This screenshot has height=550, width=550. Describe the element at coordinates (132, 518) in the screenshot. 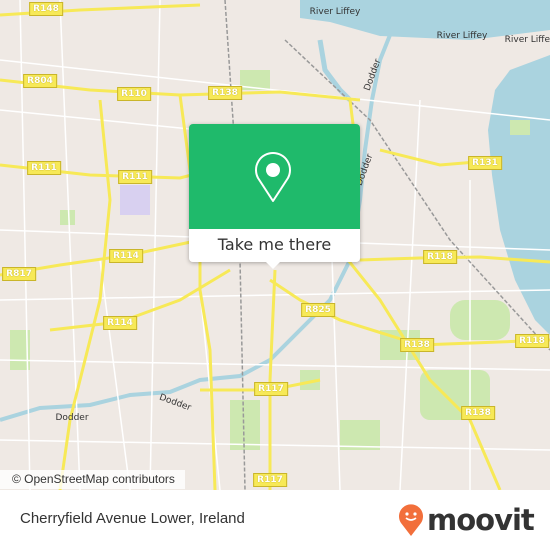

I see `place-name: Cherryfield Avenue Lower, Ireland` at that location.